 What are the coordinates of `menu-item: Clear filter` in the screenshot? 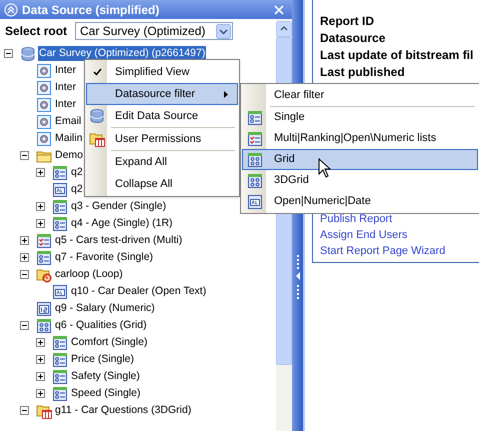 It's located at (360, 95).